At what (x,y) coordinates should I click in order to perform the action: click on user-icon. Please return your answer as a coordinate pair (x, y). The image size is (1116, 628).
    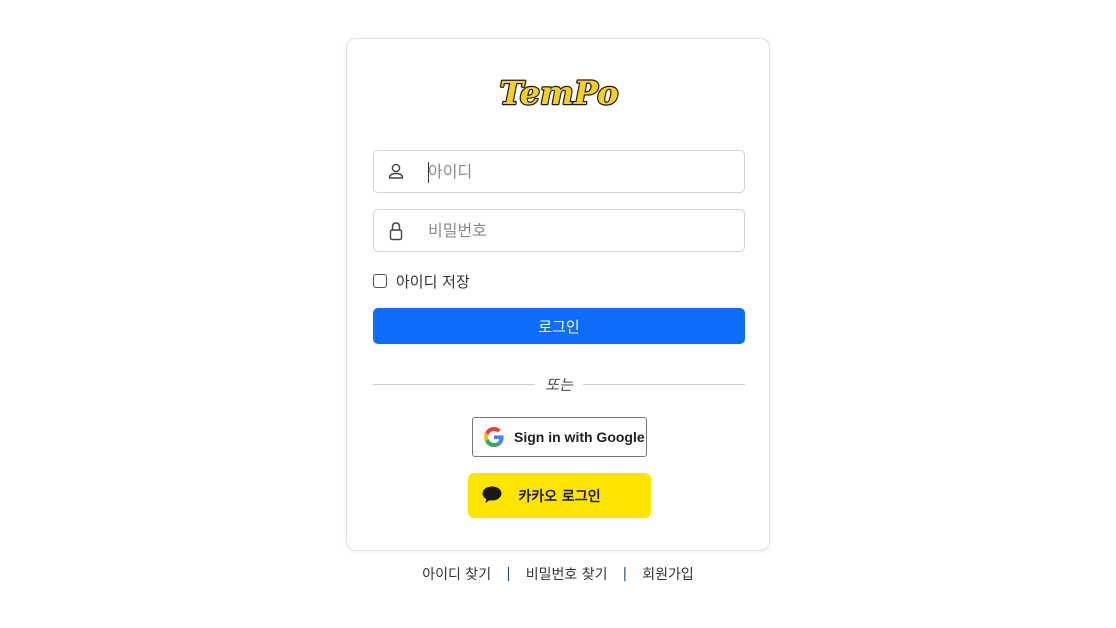
    Looking at the image, I should click on (396, 171).